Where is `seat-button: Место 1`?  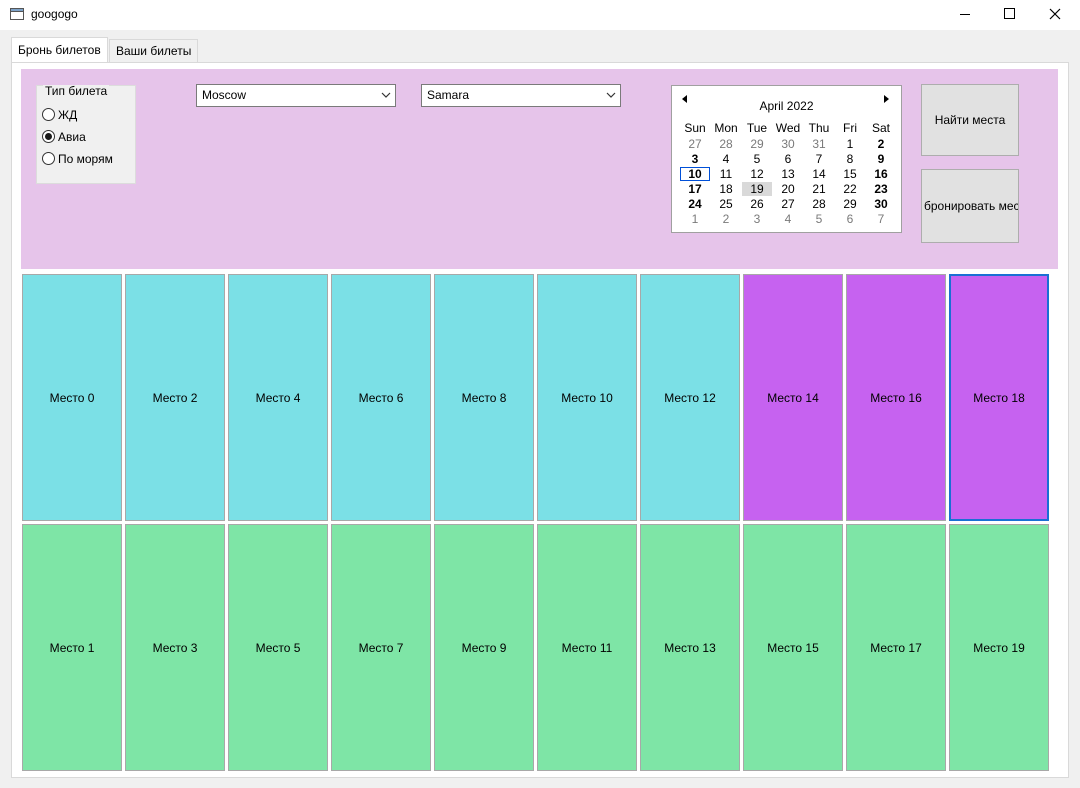 seat-button: Место 1 is located at coordinates (72, 647).